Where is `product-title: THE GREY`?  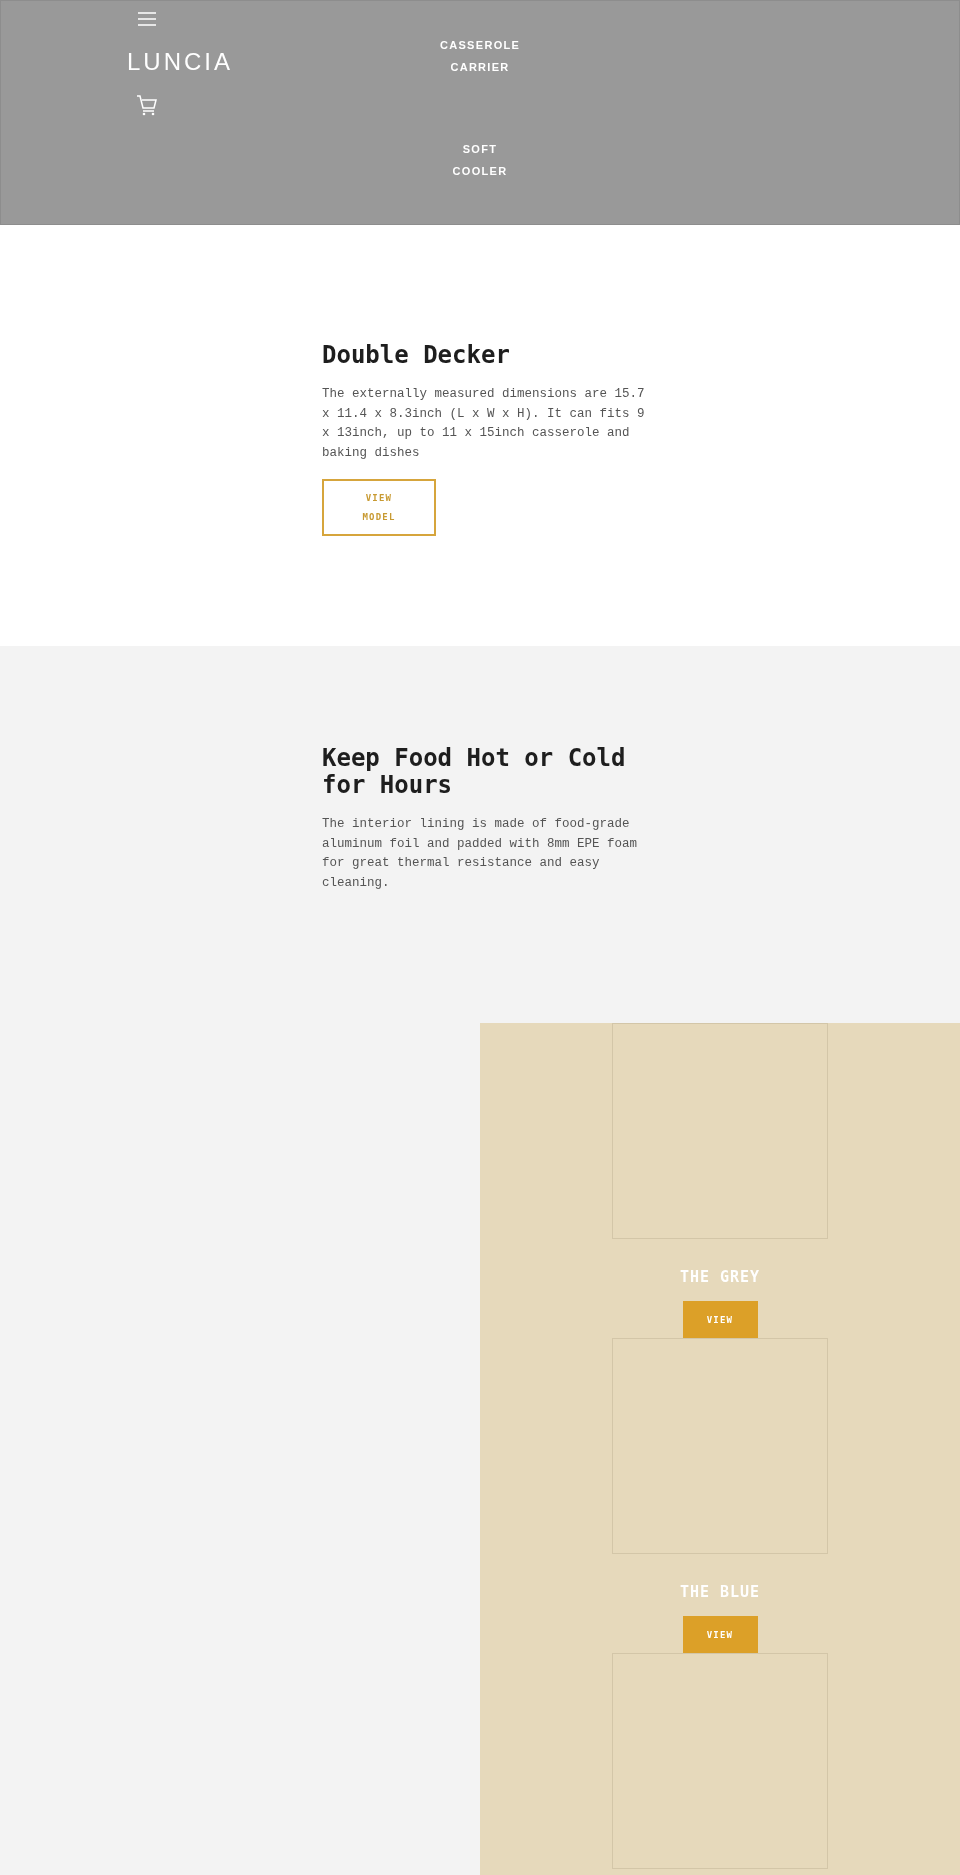
product-title: THE GREY is located at coordinates (720, 1277).